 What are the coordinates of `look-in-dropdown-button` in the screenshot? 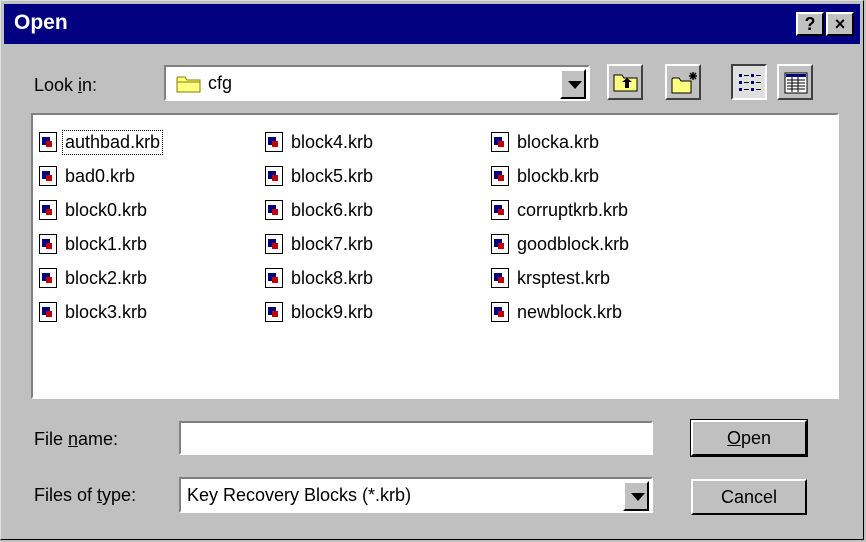 It's located at (573, 84).